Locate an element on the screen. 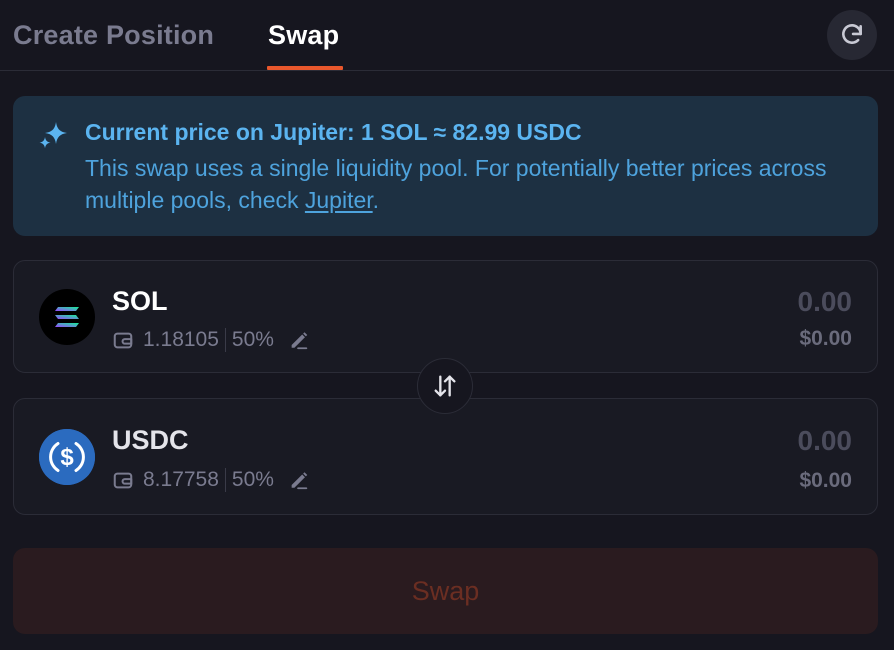  flip-tokens-button is located at coordinates (445, 386).